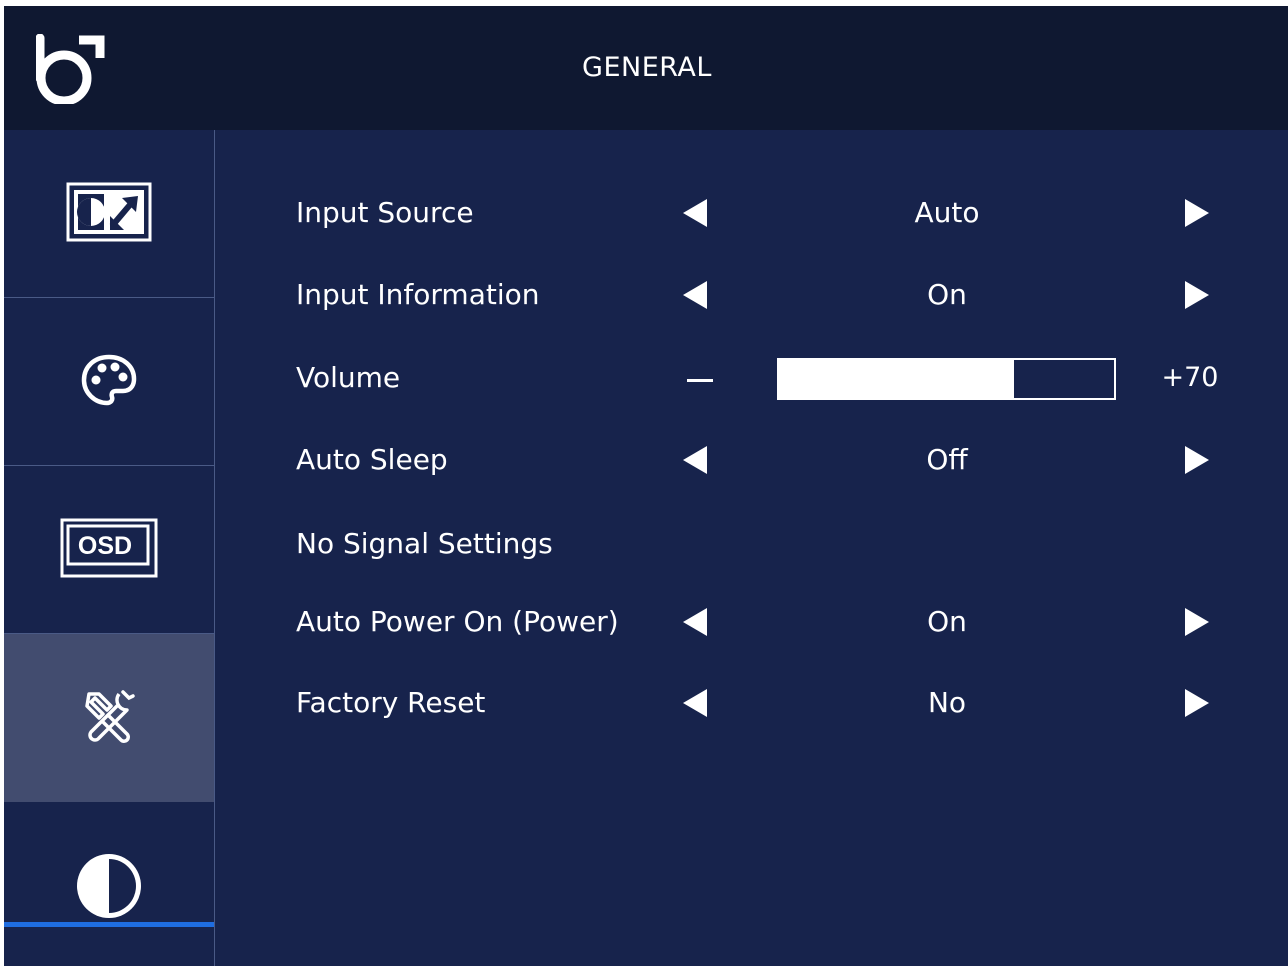 The image size is (1288, 966). Describe the element at coordinates (751, 378) in the screenshot. I see `setting-row-volume: Volume +70` at that location.